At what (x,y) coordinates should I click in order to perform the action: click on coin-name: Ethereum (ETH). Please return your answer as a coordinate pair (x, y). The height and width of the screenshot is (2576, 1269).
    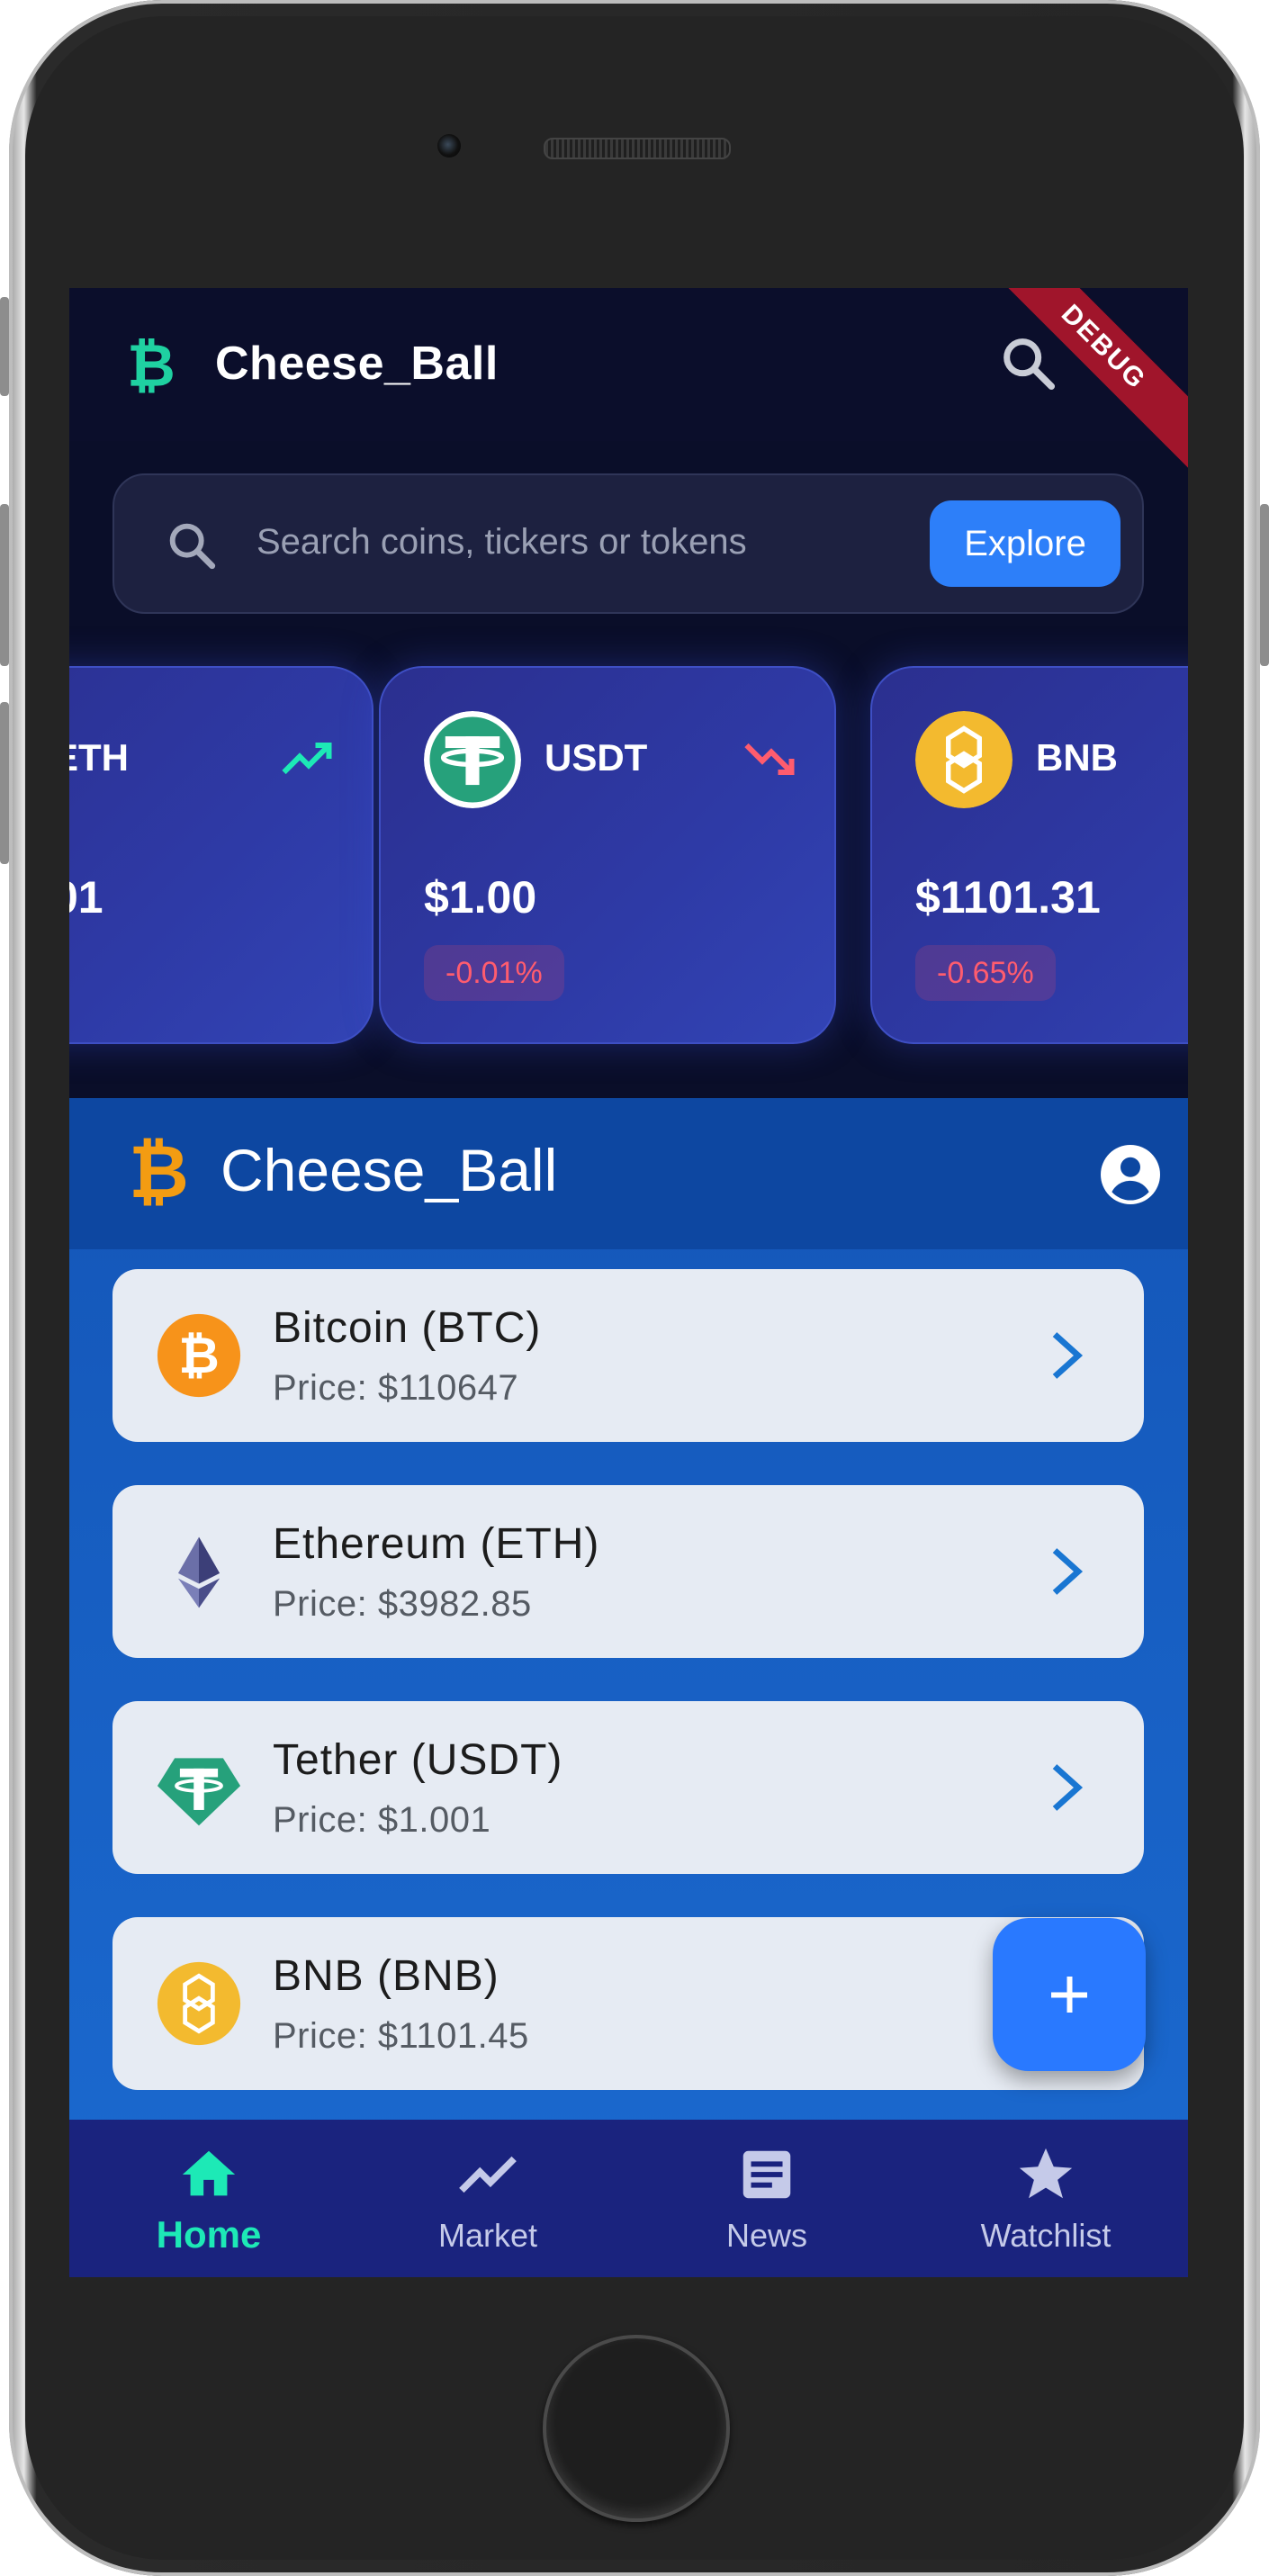
    Looking at the image, I should click on (436, 1544).